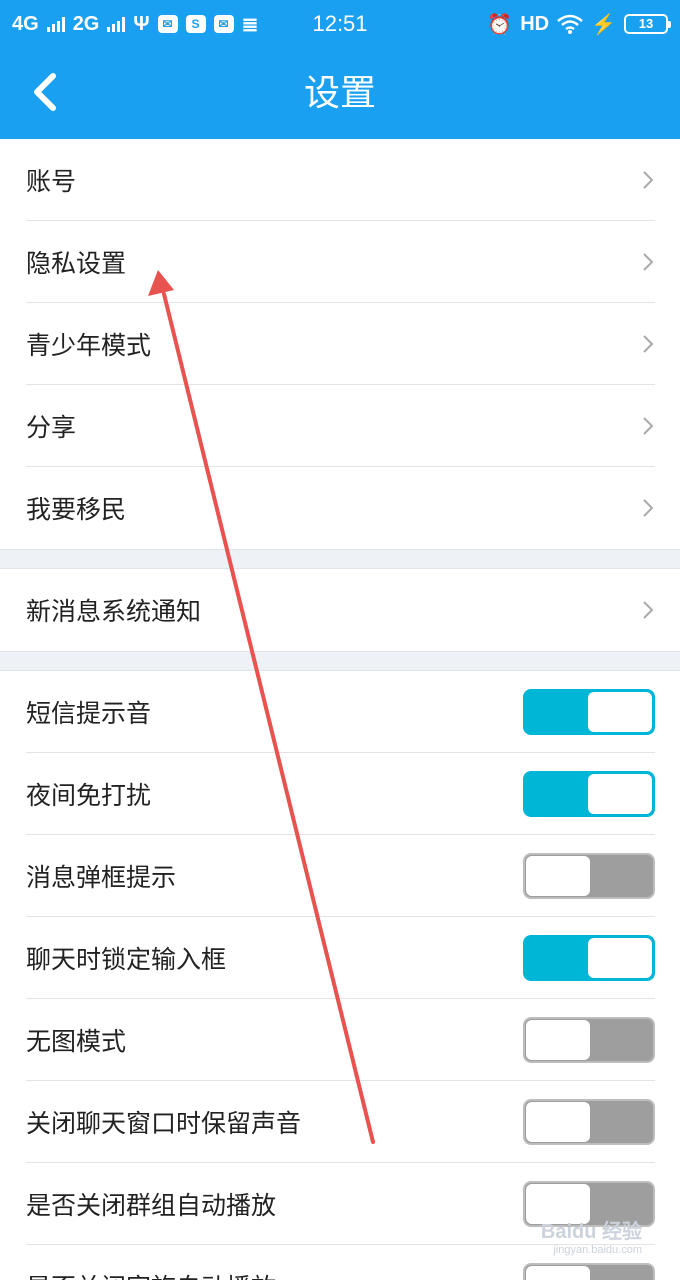 The height and width of the screenshot is (1280, 680). I want to click on settings-item-label: 我要移民, so click(76, 509).